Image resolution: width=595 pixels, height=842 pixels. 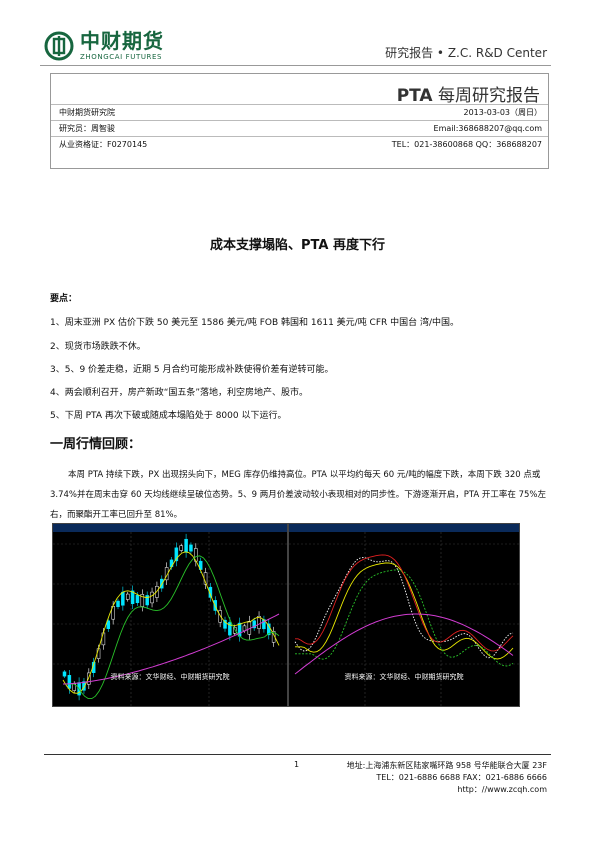 What do you see at coordinates (98, 347) in the screenshot?
I see `key-point-2: 2、现货市场跌跌不休。` at bounding box center [98, 347].